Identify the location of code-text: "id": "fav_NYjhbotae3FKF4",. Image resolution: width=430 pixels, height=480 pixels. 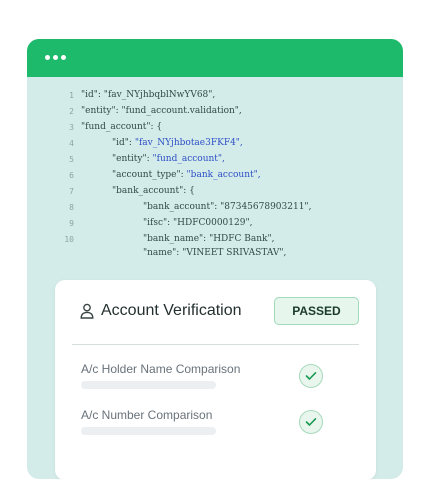
(177, 143).